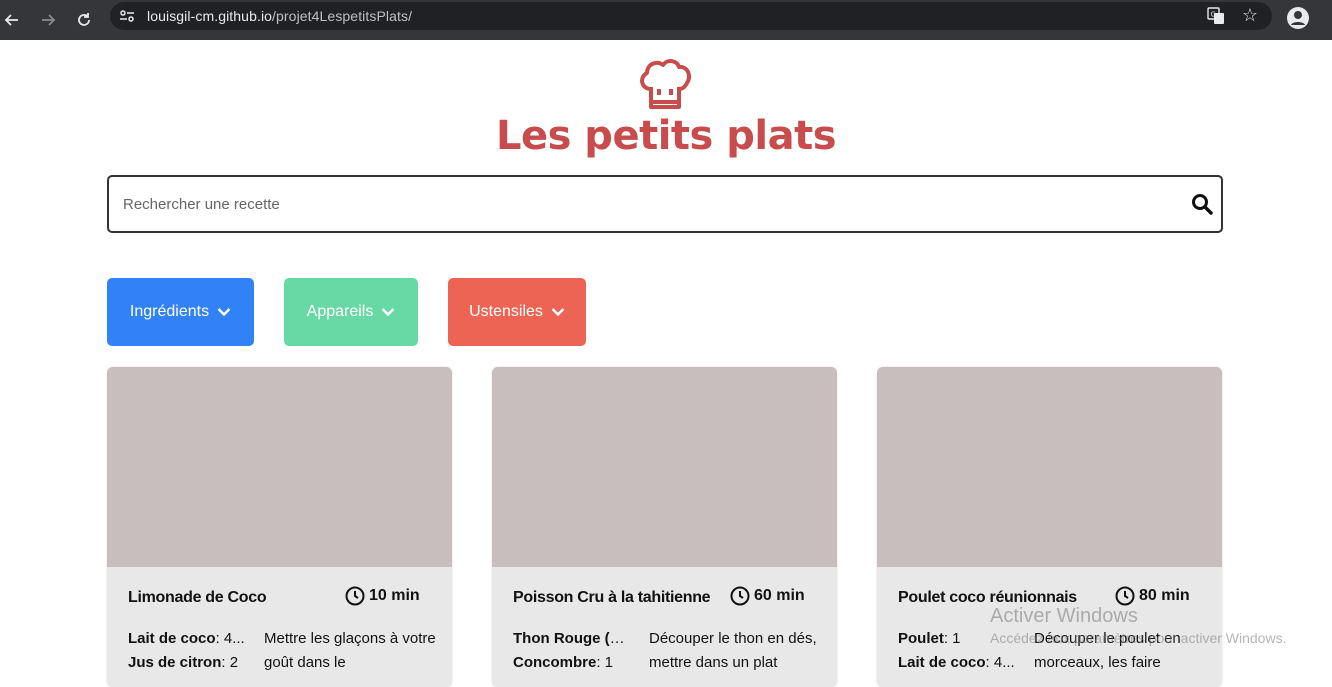 This screenshot has width=1332, height=687. I want to click on ingredient-item: Jus de citron: 2, so click(187, 663).